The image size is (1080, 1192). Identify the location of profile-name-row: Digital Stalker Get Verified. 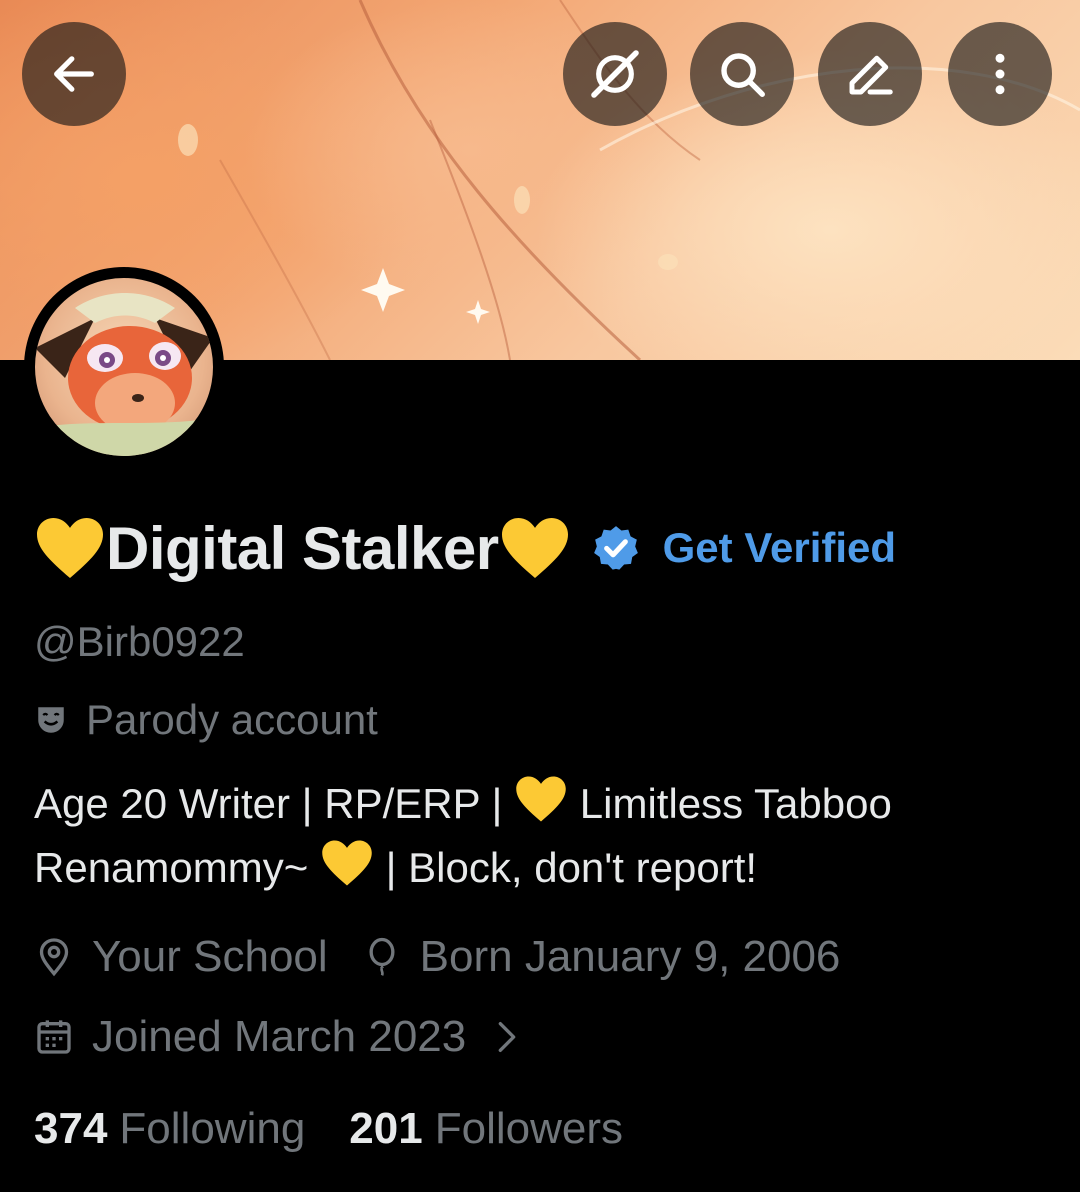
(465, 548).